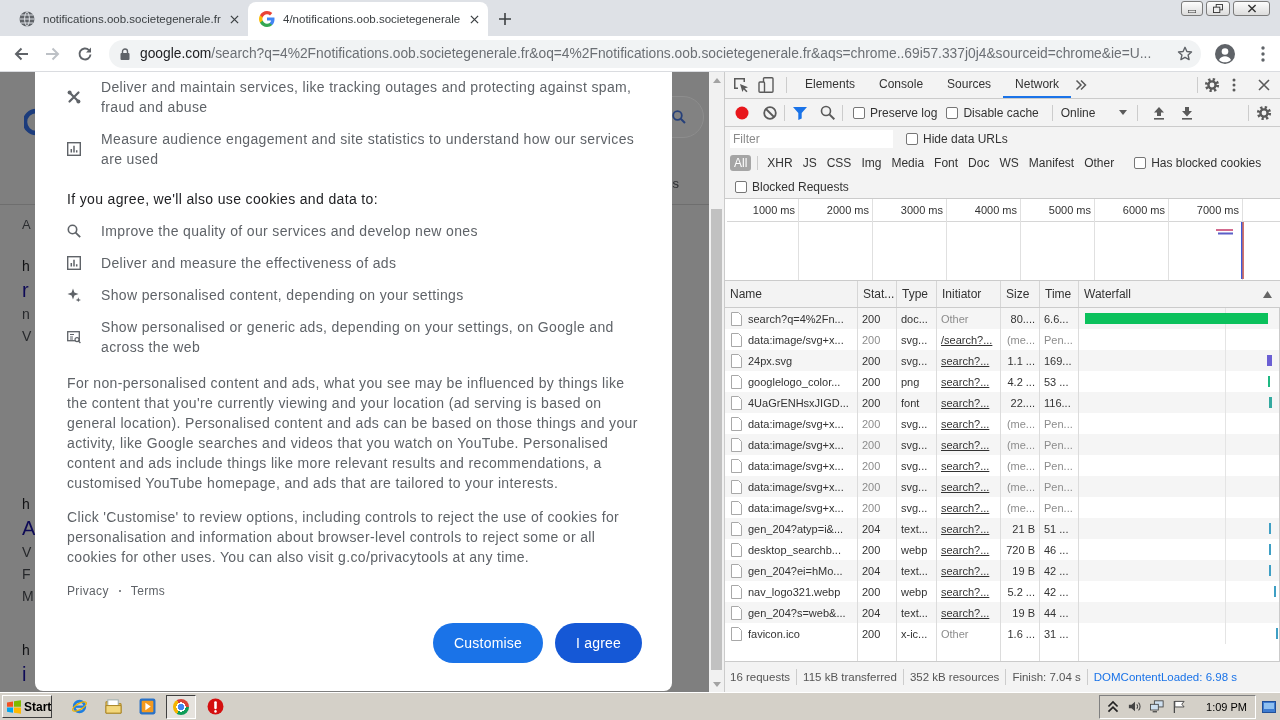  Describe the element at coordinates (181, 706) in the screenshot. I see `taskbar-app-button` at that location.